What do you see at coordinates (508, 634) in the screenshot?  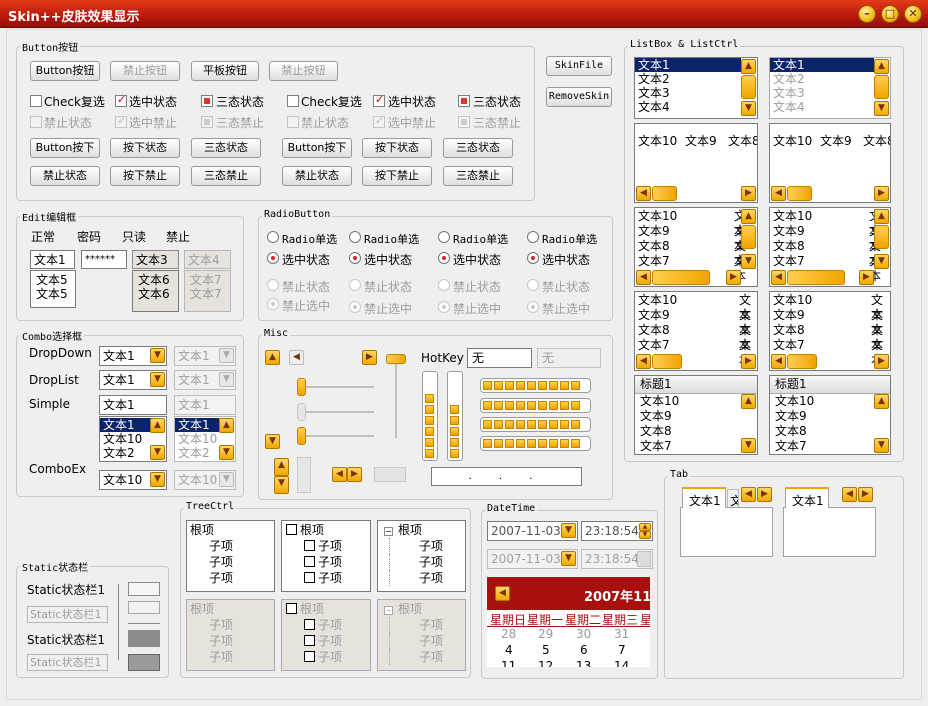 I see `cal-day: 28` at bounding box center [508, 634].